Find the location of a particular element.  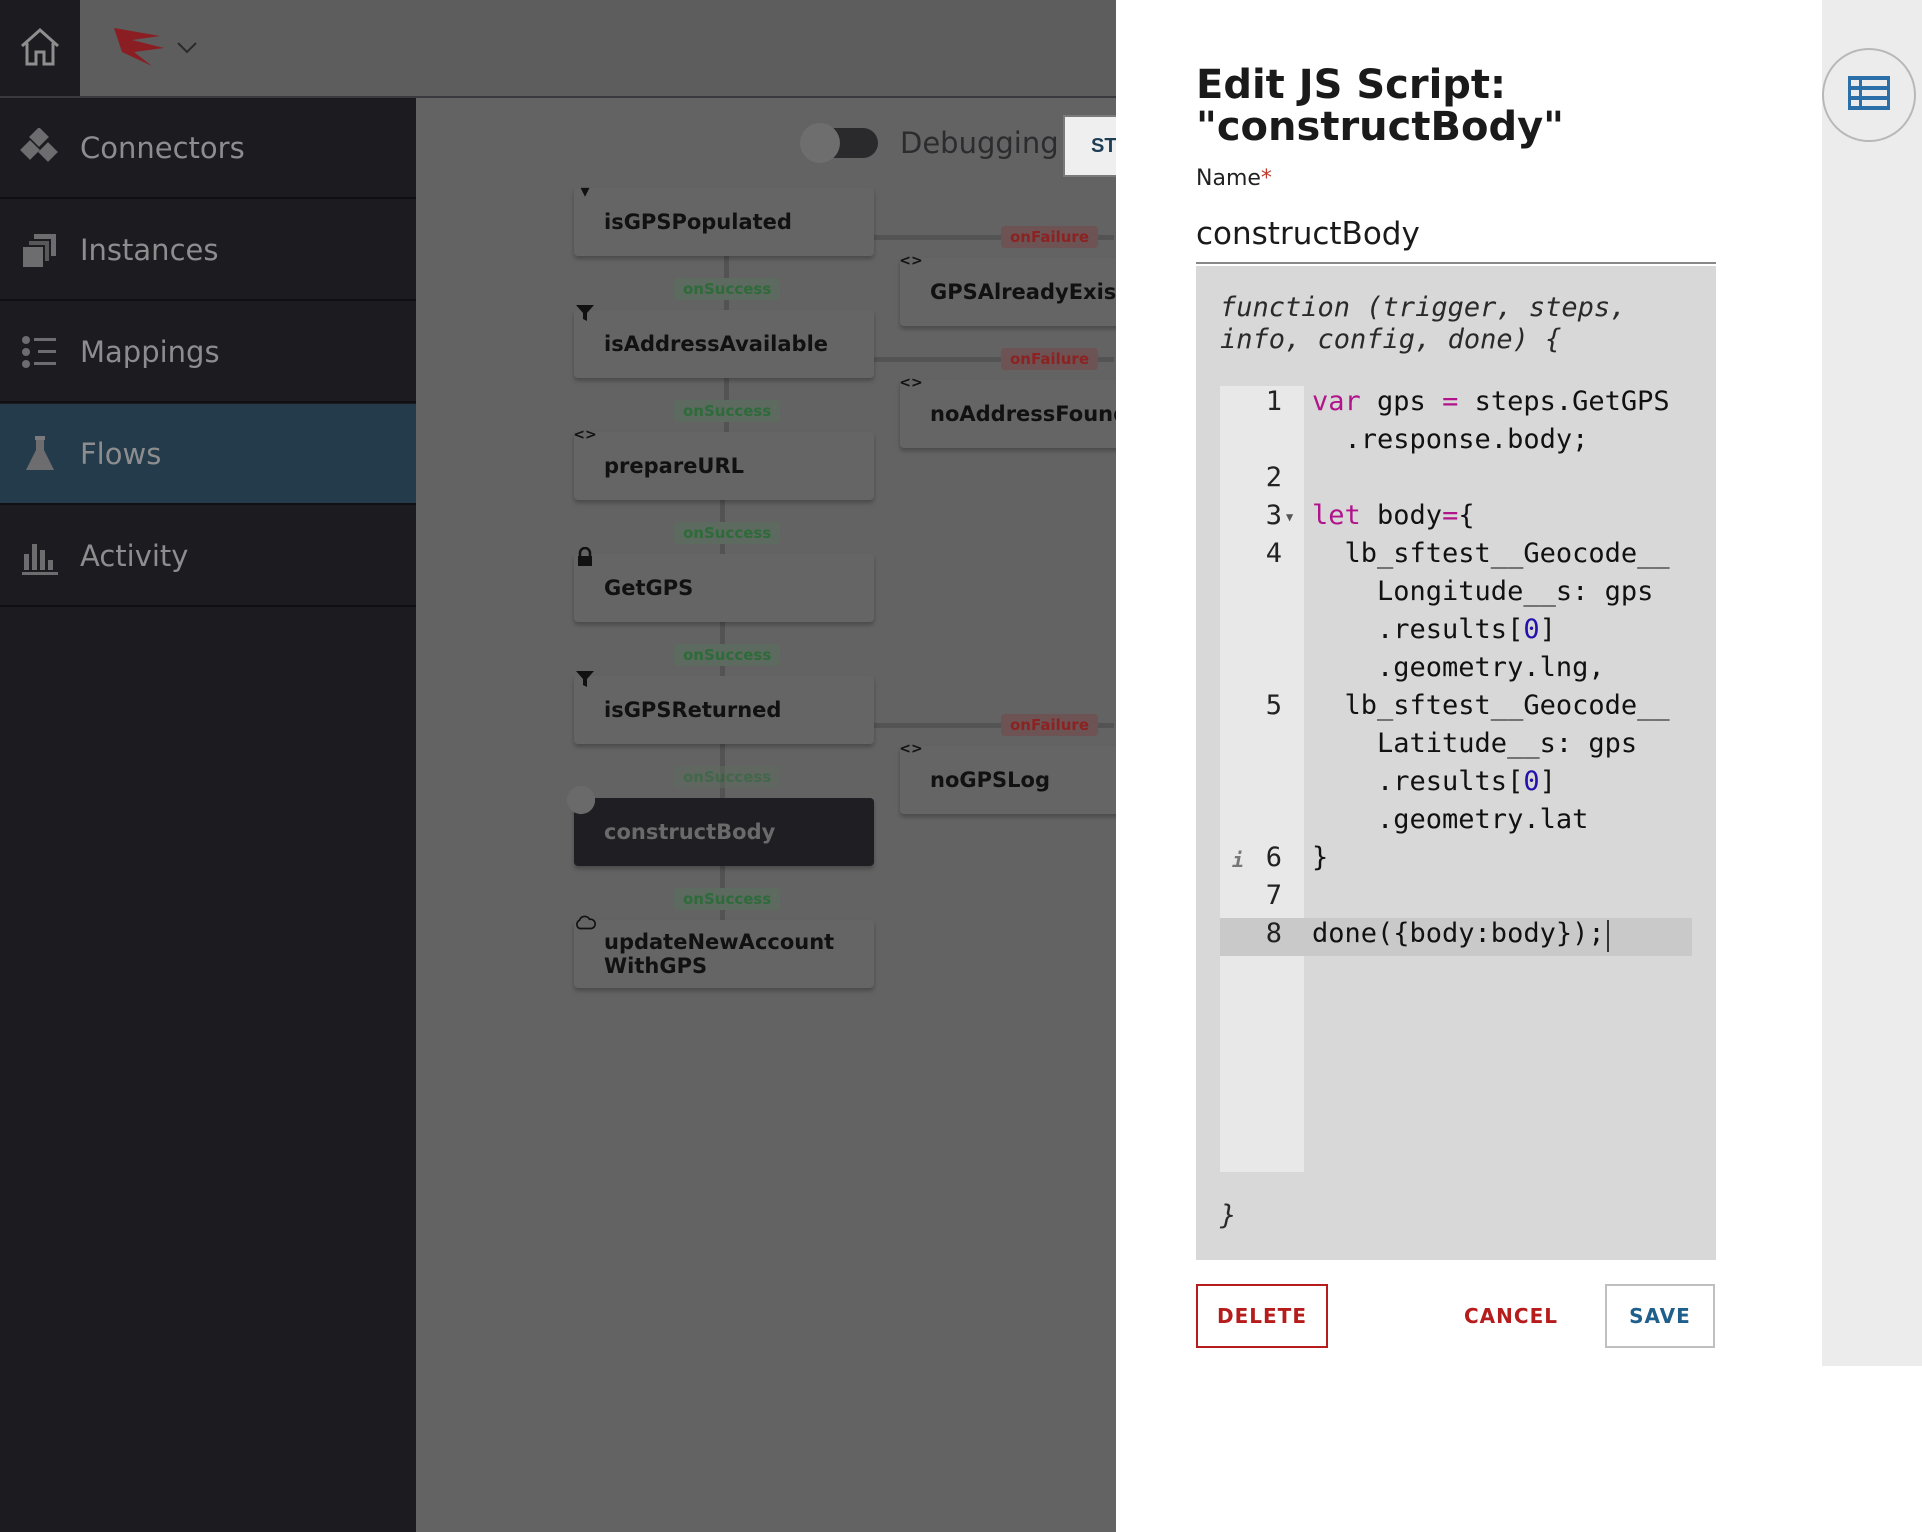

start-button: ST is located at coordinates (1089, 146).